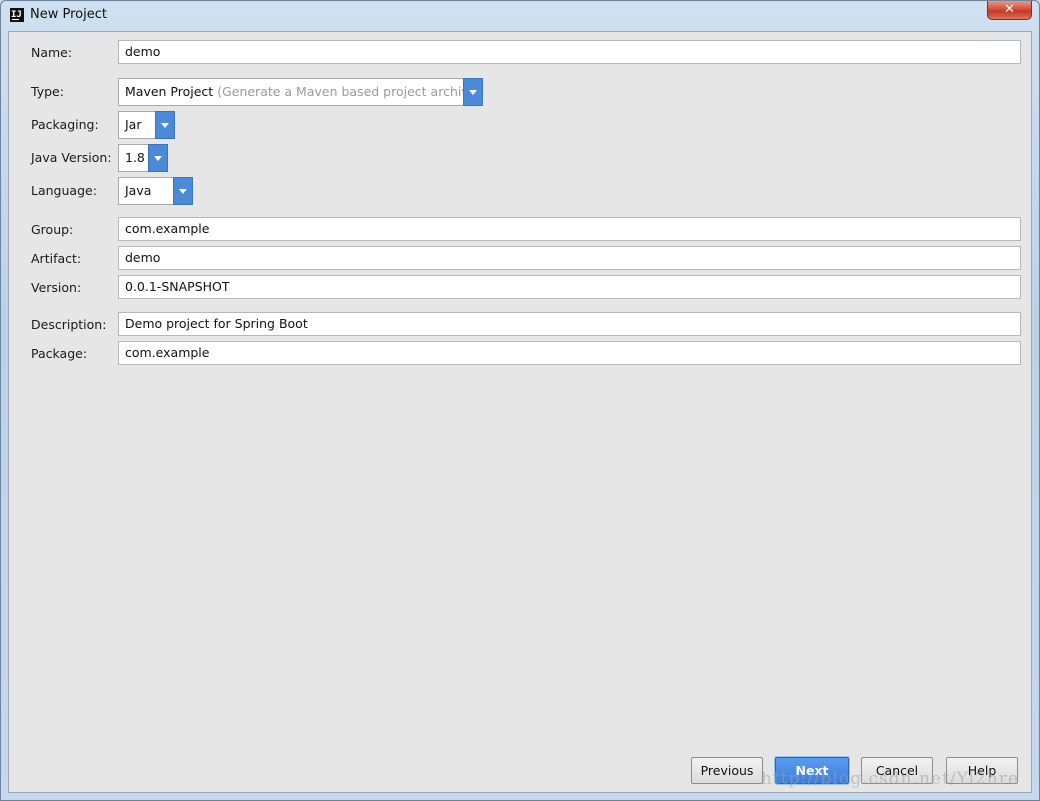  I want to click on group-label: Group:, so click(52, 229).